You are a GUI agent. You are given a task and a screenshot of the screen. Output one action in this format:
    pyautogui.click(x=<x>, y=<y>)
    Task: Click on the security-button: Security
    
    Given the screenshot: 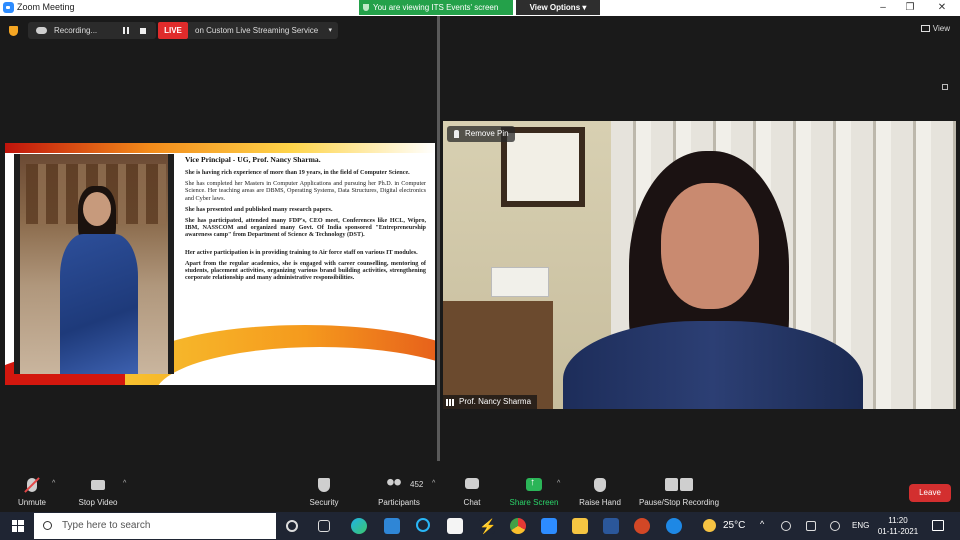 What is the action you would take?
    pyautogui.click(x=324, y=491)
    